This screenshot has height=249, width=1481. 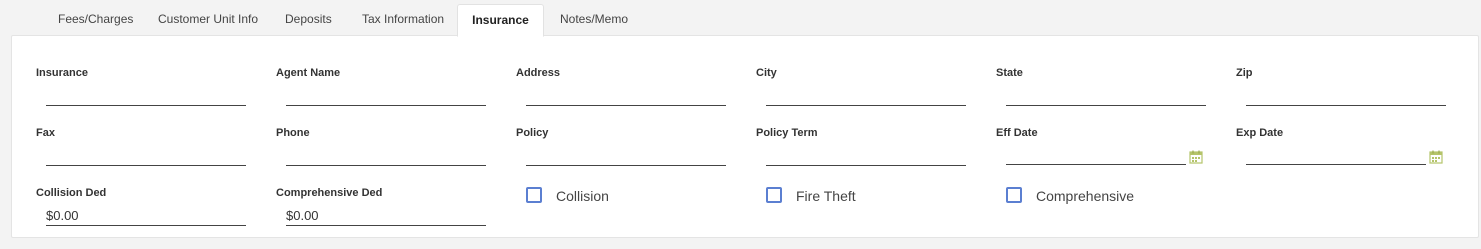 What do you see at coordinates (146, 156) in the screenshot?
I see `fax-field` at bounding box center [146, 156].